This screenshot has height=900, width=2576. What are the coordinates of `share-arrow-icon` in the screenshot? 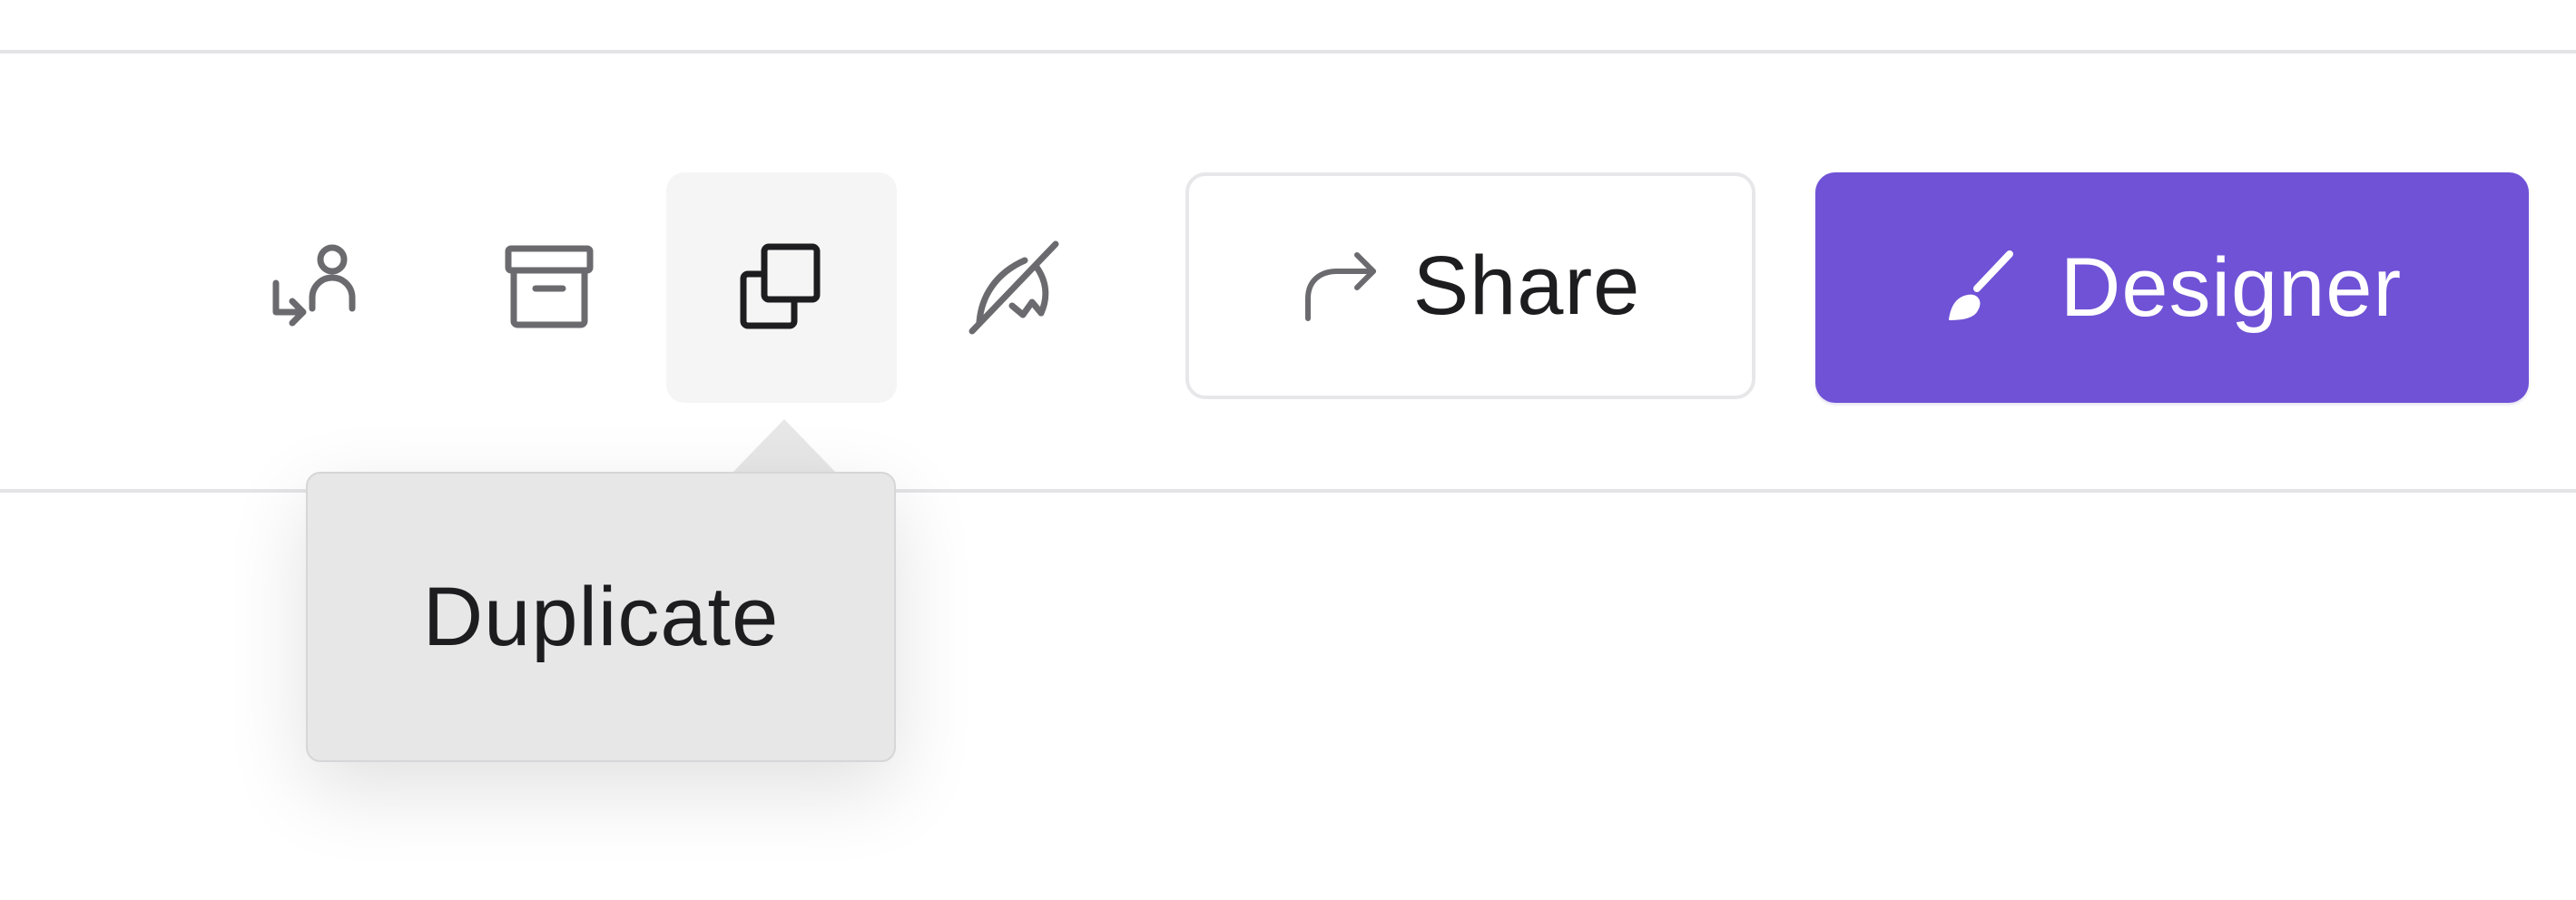 It's located at (1342, 286).